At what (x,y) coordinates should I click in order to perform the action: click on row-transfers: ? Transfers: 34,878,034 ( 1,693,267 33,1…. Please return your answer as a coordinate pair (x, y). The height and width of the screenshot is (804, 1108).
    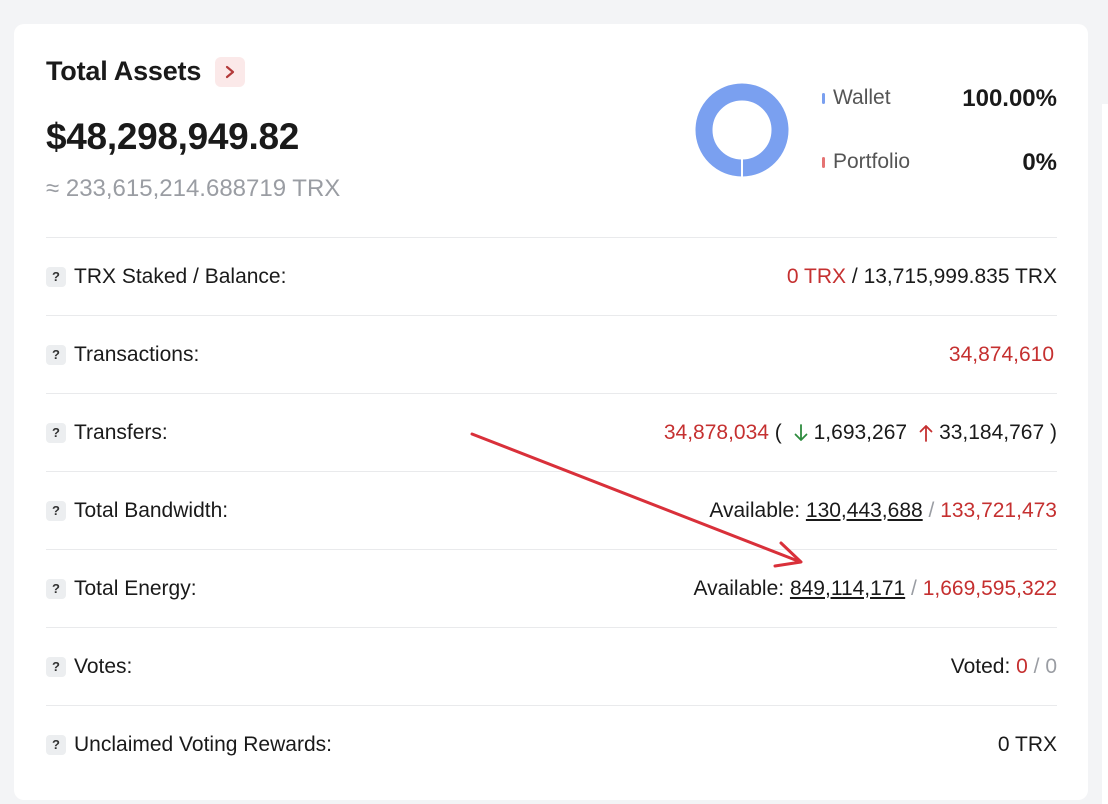
    Looking at the image, I should click on (551, 432).